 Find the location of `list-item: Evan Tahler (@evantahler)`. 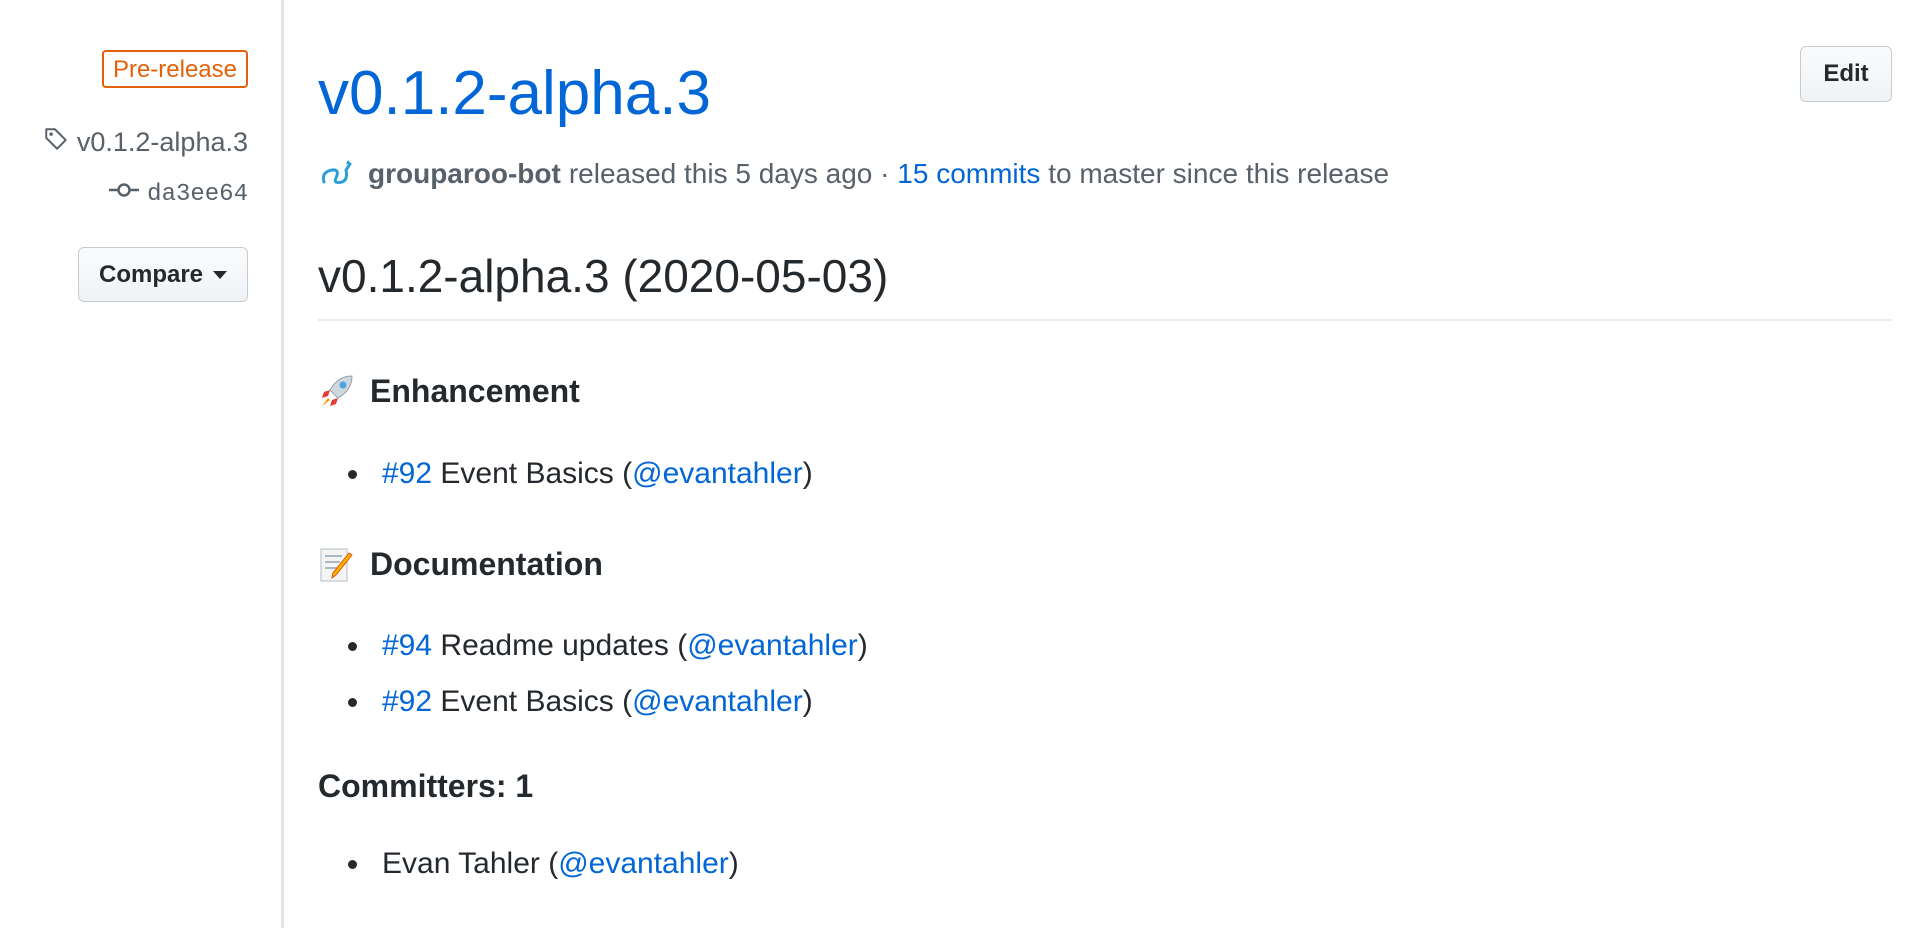

list-item: Evan Tahler (@evantahler) is located at coordinates (543, 864).